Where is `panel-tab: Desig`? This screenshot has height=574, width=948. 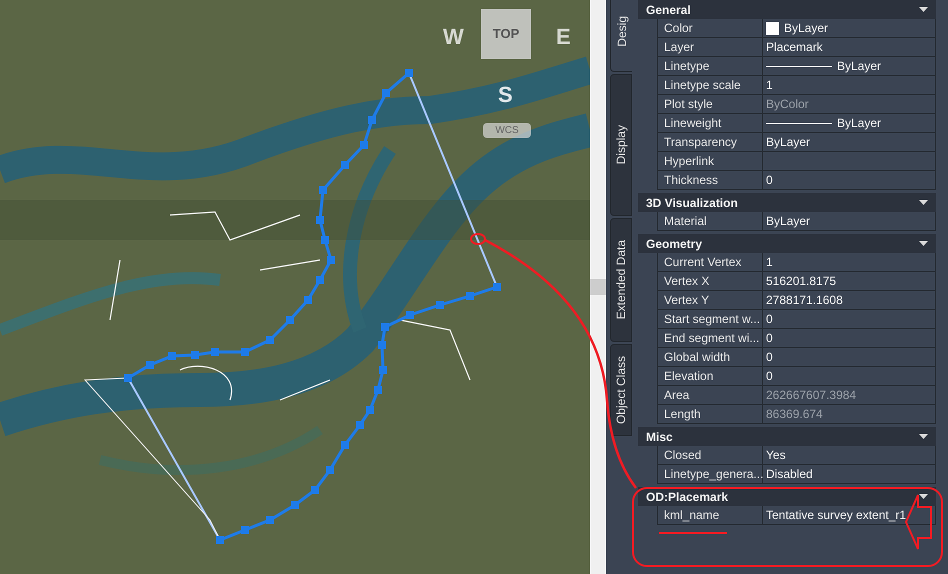 panel-tab: Desig is located at coordinates (621, 36).